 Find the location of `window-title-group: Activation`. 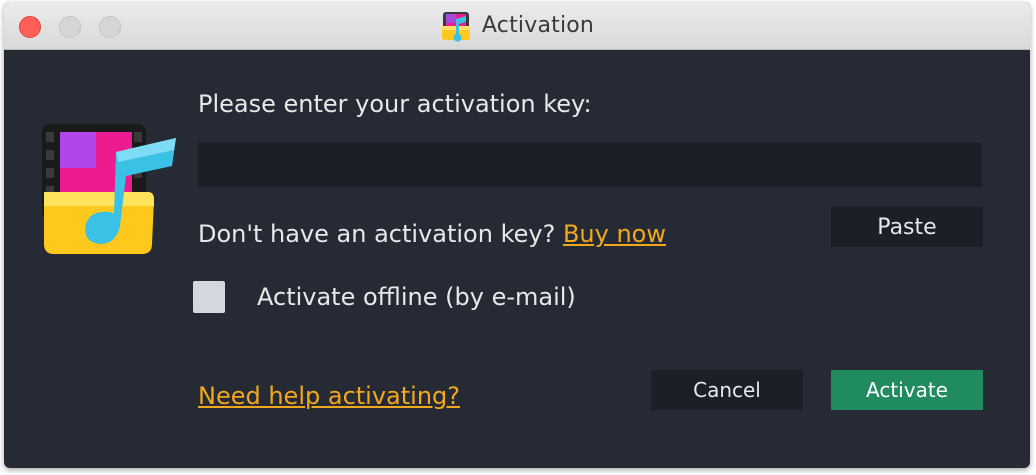

window-title-group: Activation is located at coordinates (517, 25).